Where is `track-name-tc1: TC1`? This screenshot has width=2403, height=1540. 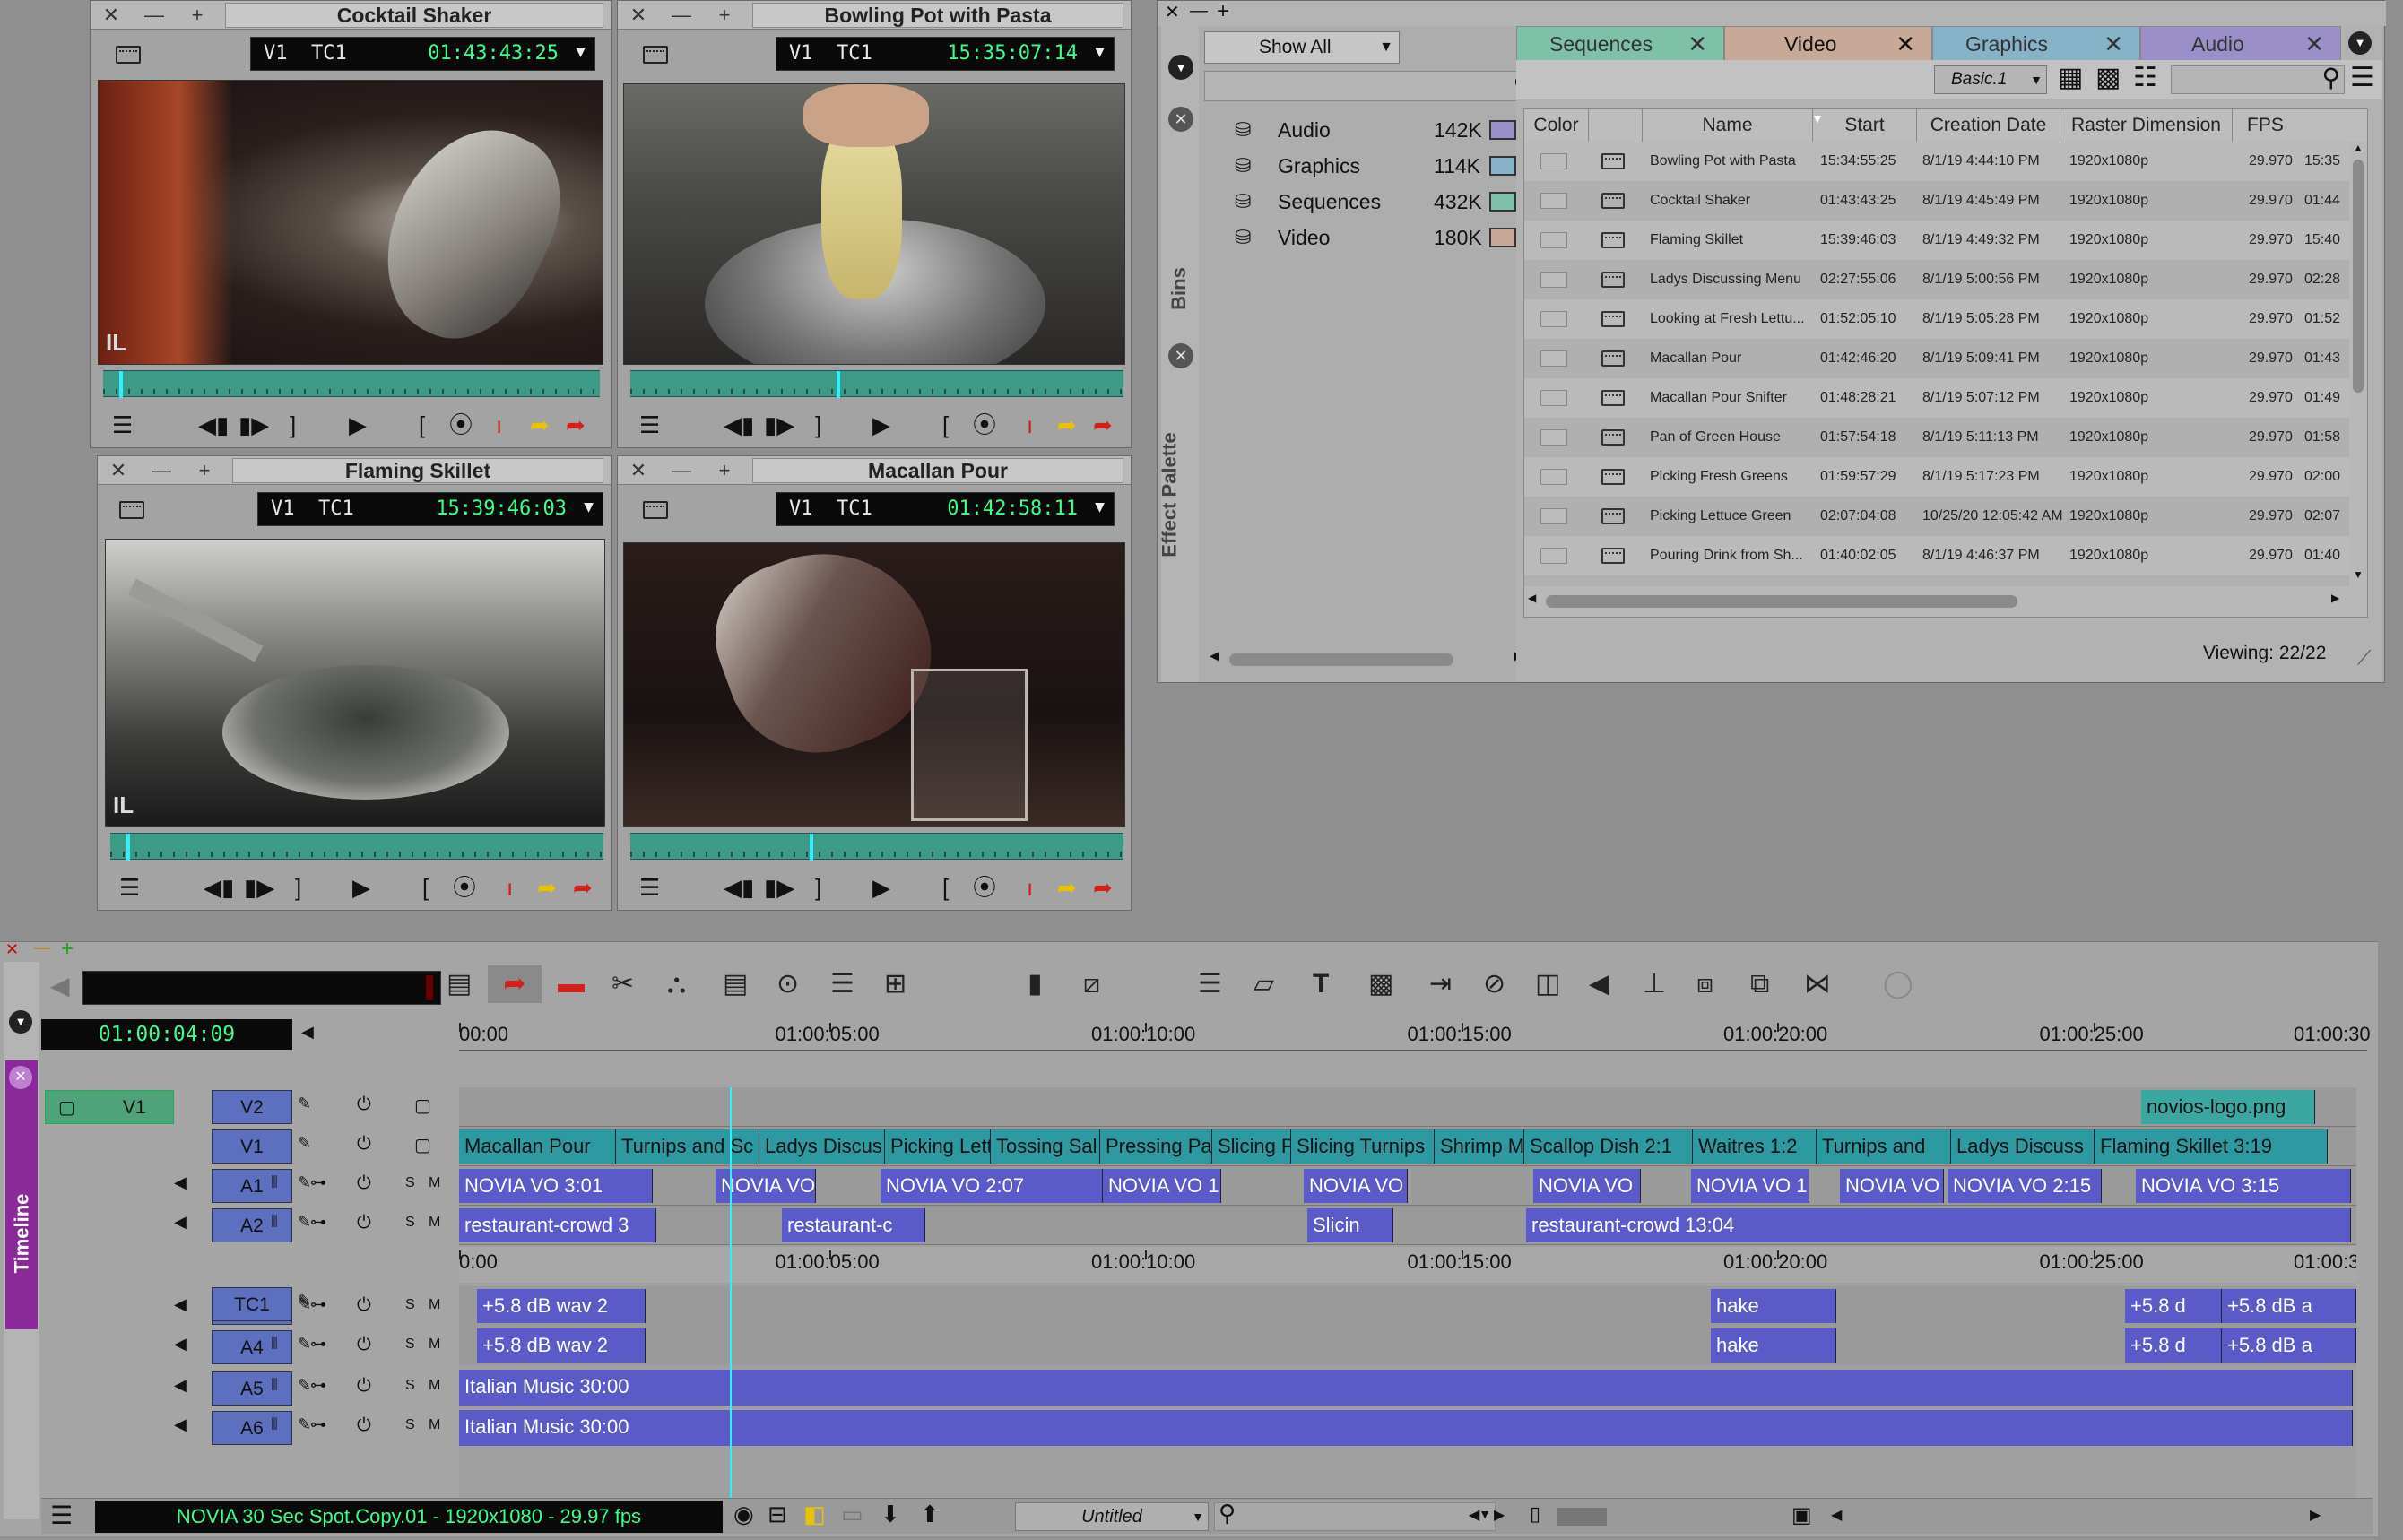 track-name-tc1: TC1 is located at coordinates (252, 1304).